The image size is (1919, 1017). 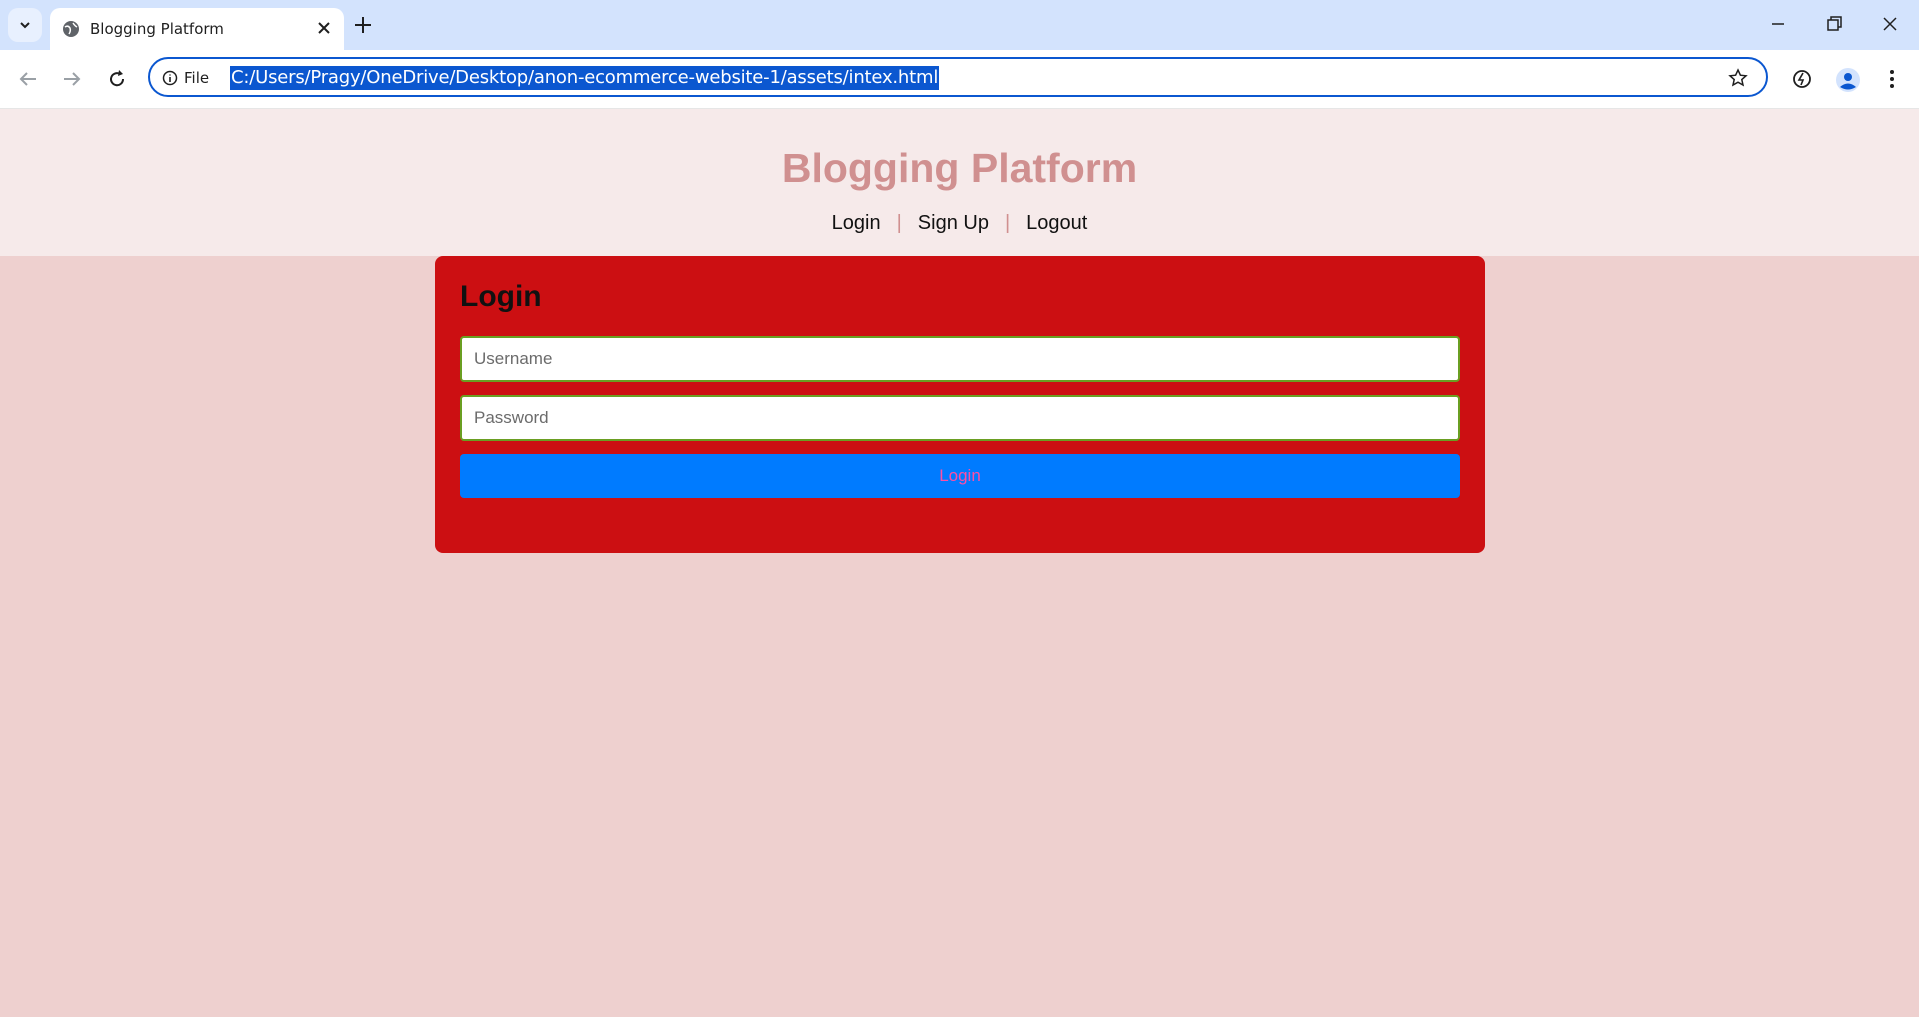 What do you see at coordinates (28, 79) in the screenshot?
I see `back-arrow-icon` at bounding box center [28, 79].